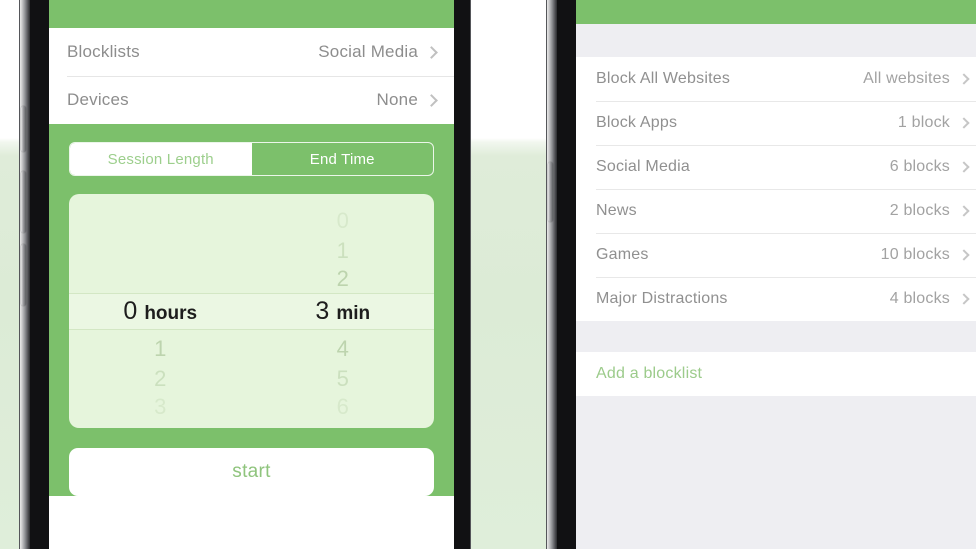 This screenshot has width=976, height=549. I want to click on picker-selection-band: 0 hours 3 min, so click(251, 311).